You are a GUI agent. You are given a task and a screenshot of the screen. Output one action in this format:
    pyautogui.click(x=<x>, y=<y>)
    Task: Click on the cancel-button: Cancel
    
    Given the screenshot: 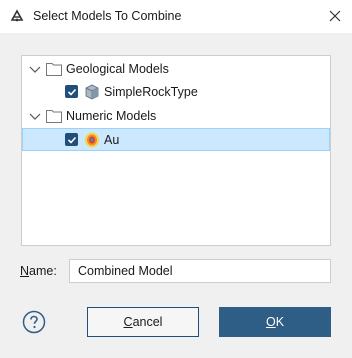 What is the action you would take?
    pyautogui.click(x=143, y=322)
    